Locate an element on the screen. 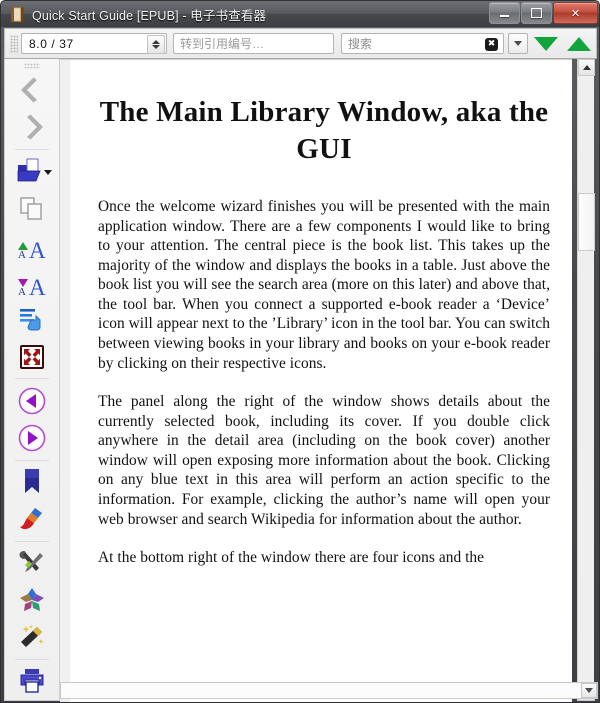 This screenshot has height=703, width=600. toolbar-drag-handle is located at coordinates (14, 43).